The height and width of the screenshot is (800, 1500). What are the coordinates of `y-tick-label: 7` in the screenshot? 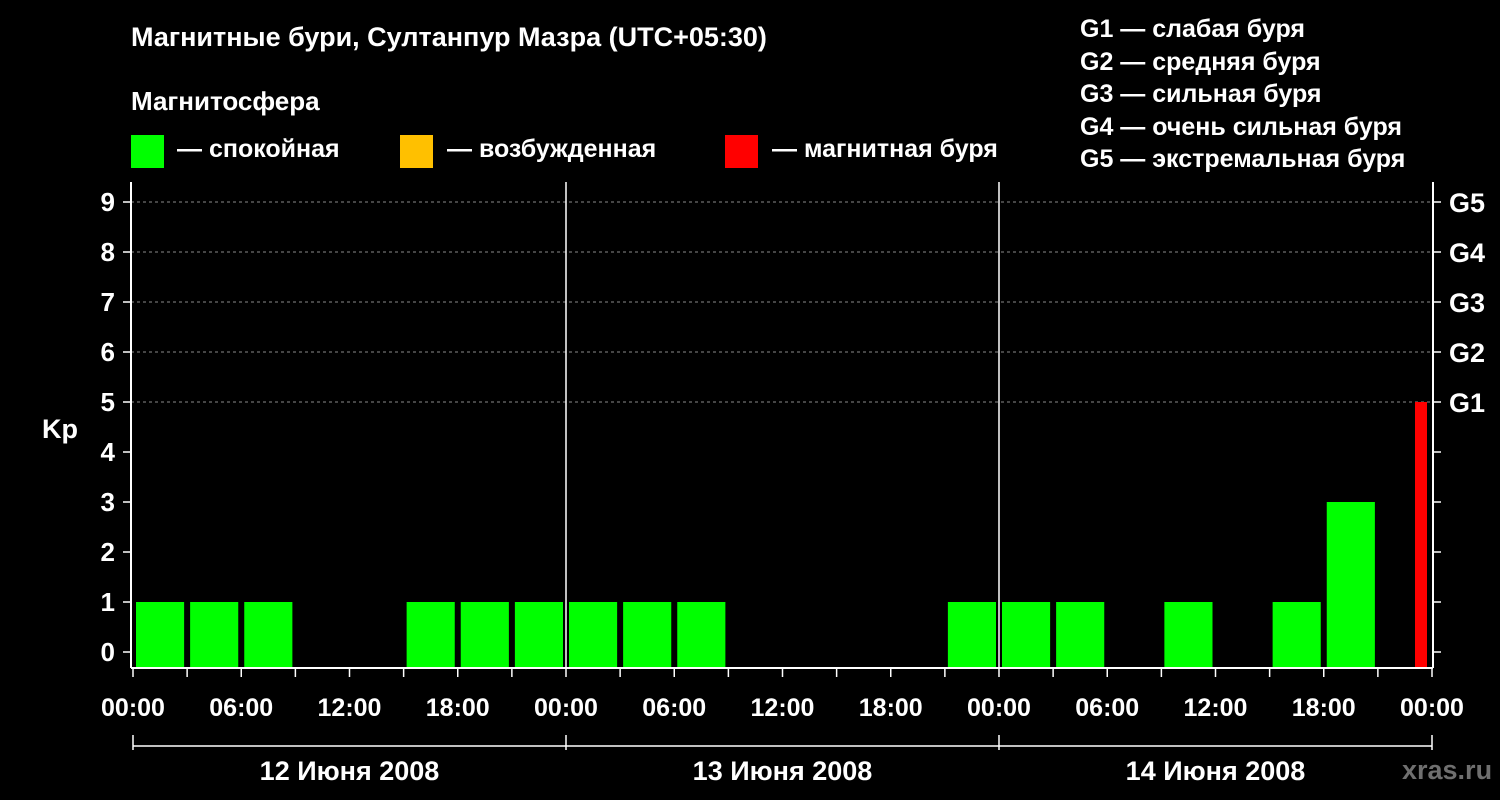 It's located at (108, 302).